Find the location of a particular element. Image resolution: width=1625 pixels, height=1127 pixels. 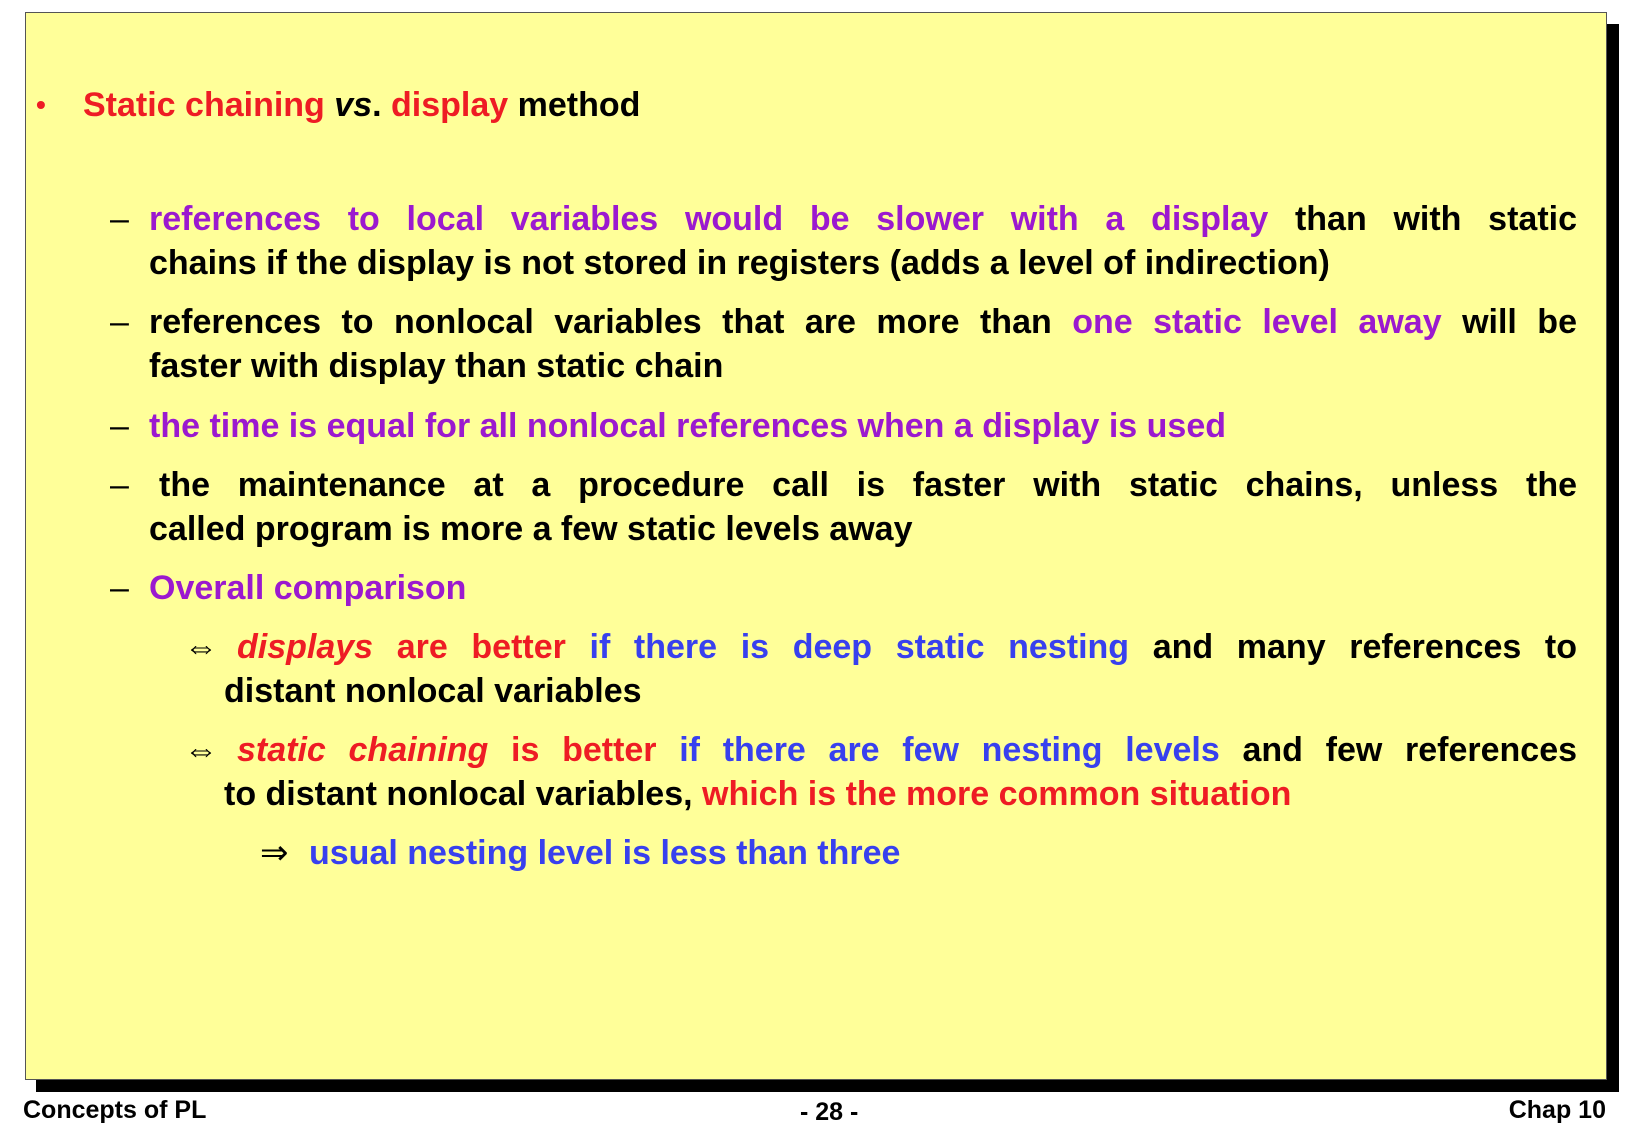

item-2-purple-text: one static level away is located at coordinates (1257, 322).